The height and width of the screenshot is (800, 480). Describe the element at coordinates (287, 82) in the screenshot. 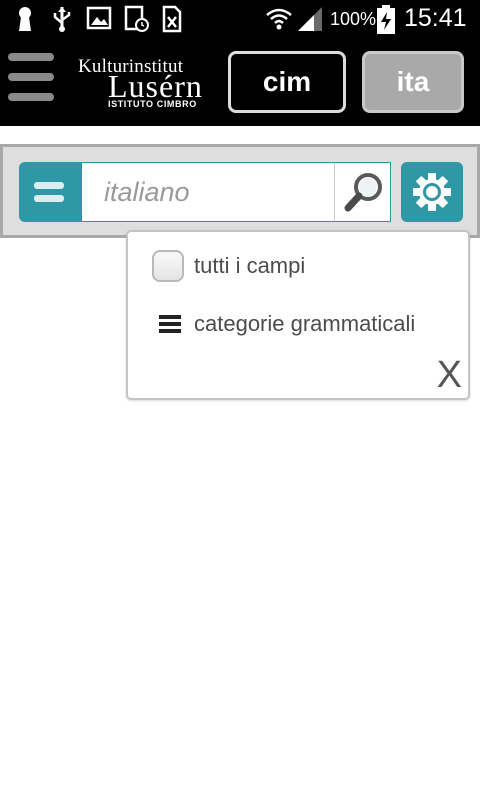

I see `lang-cim-button: cim` at that location.